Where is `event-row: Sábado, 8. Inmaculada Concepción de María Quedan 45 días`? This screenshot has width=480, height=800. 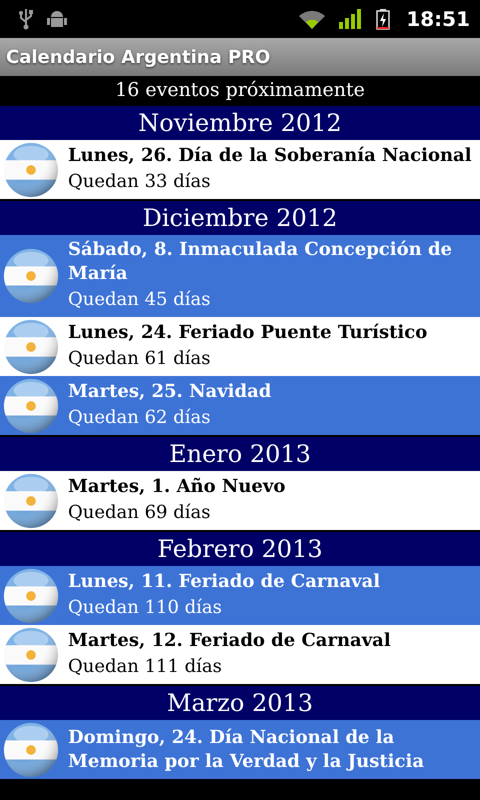 event-row: Sábado, 8. Inmaculada Concepción de María Quedan 45 días is located at coordinates (240, 276).